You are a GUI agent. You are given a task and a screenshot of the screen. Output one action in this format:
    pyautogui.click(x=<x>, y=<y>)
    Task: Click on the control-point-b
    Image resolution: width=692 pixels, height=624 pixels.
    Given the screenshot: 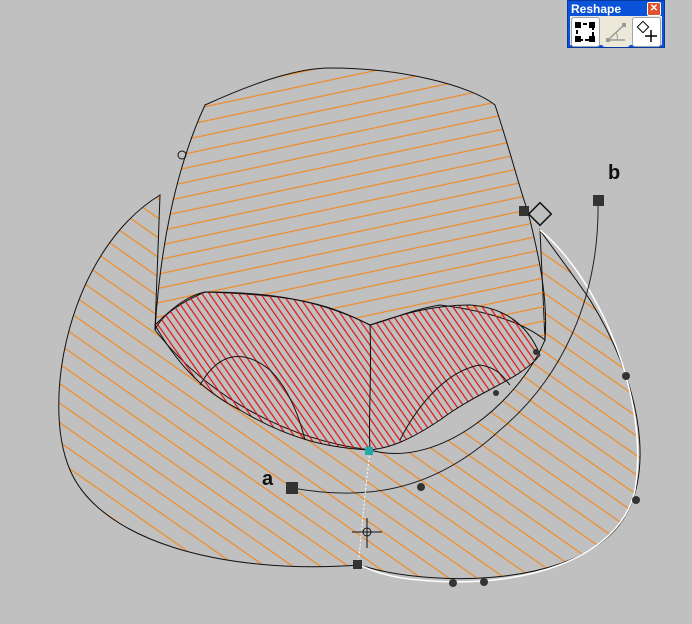 What is the action you would take?
    pyautogui.click(x=598, y=200)
    